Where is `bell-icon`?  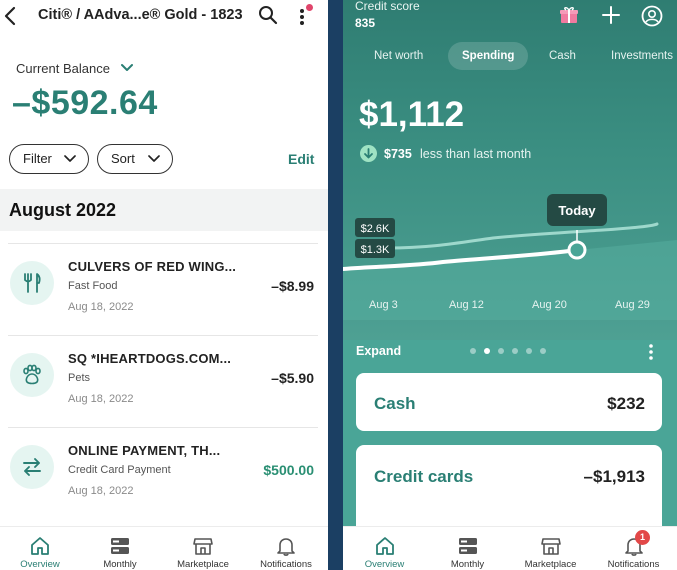 bell-icon is located at coordinates (286, 547).